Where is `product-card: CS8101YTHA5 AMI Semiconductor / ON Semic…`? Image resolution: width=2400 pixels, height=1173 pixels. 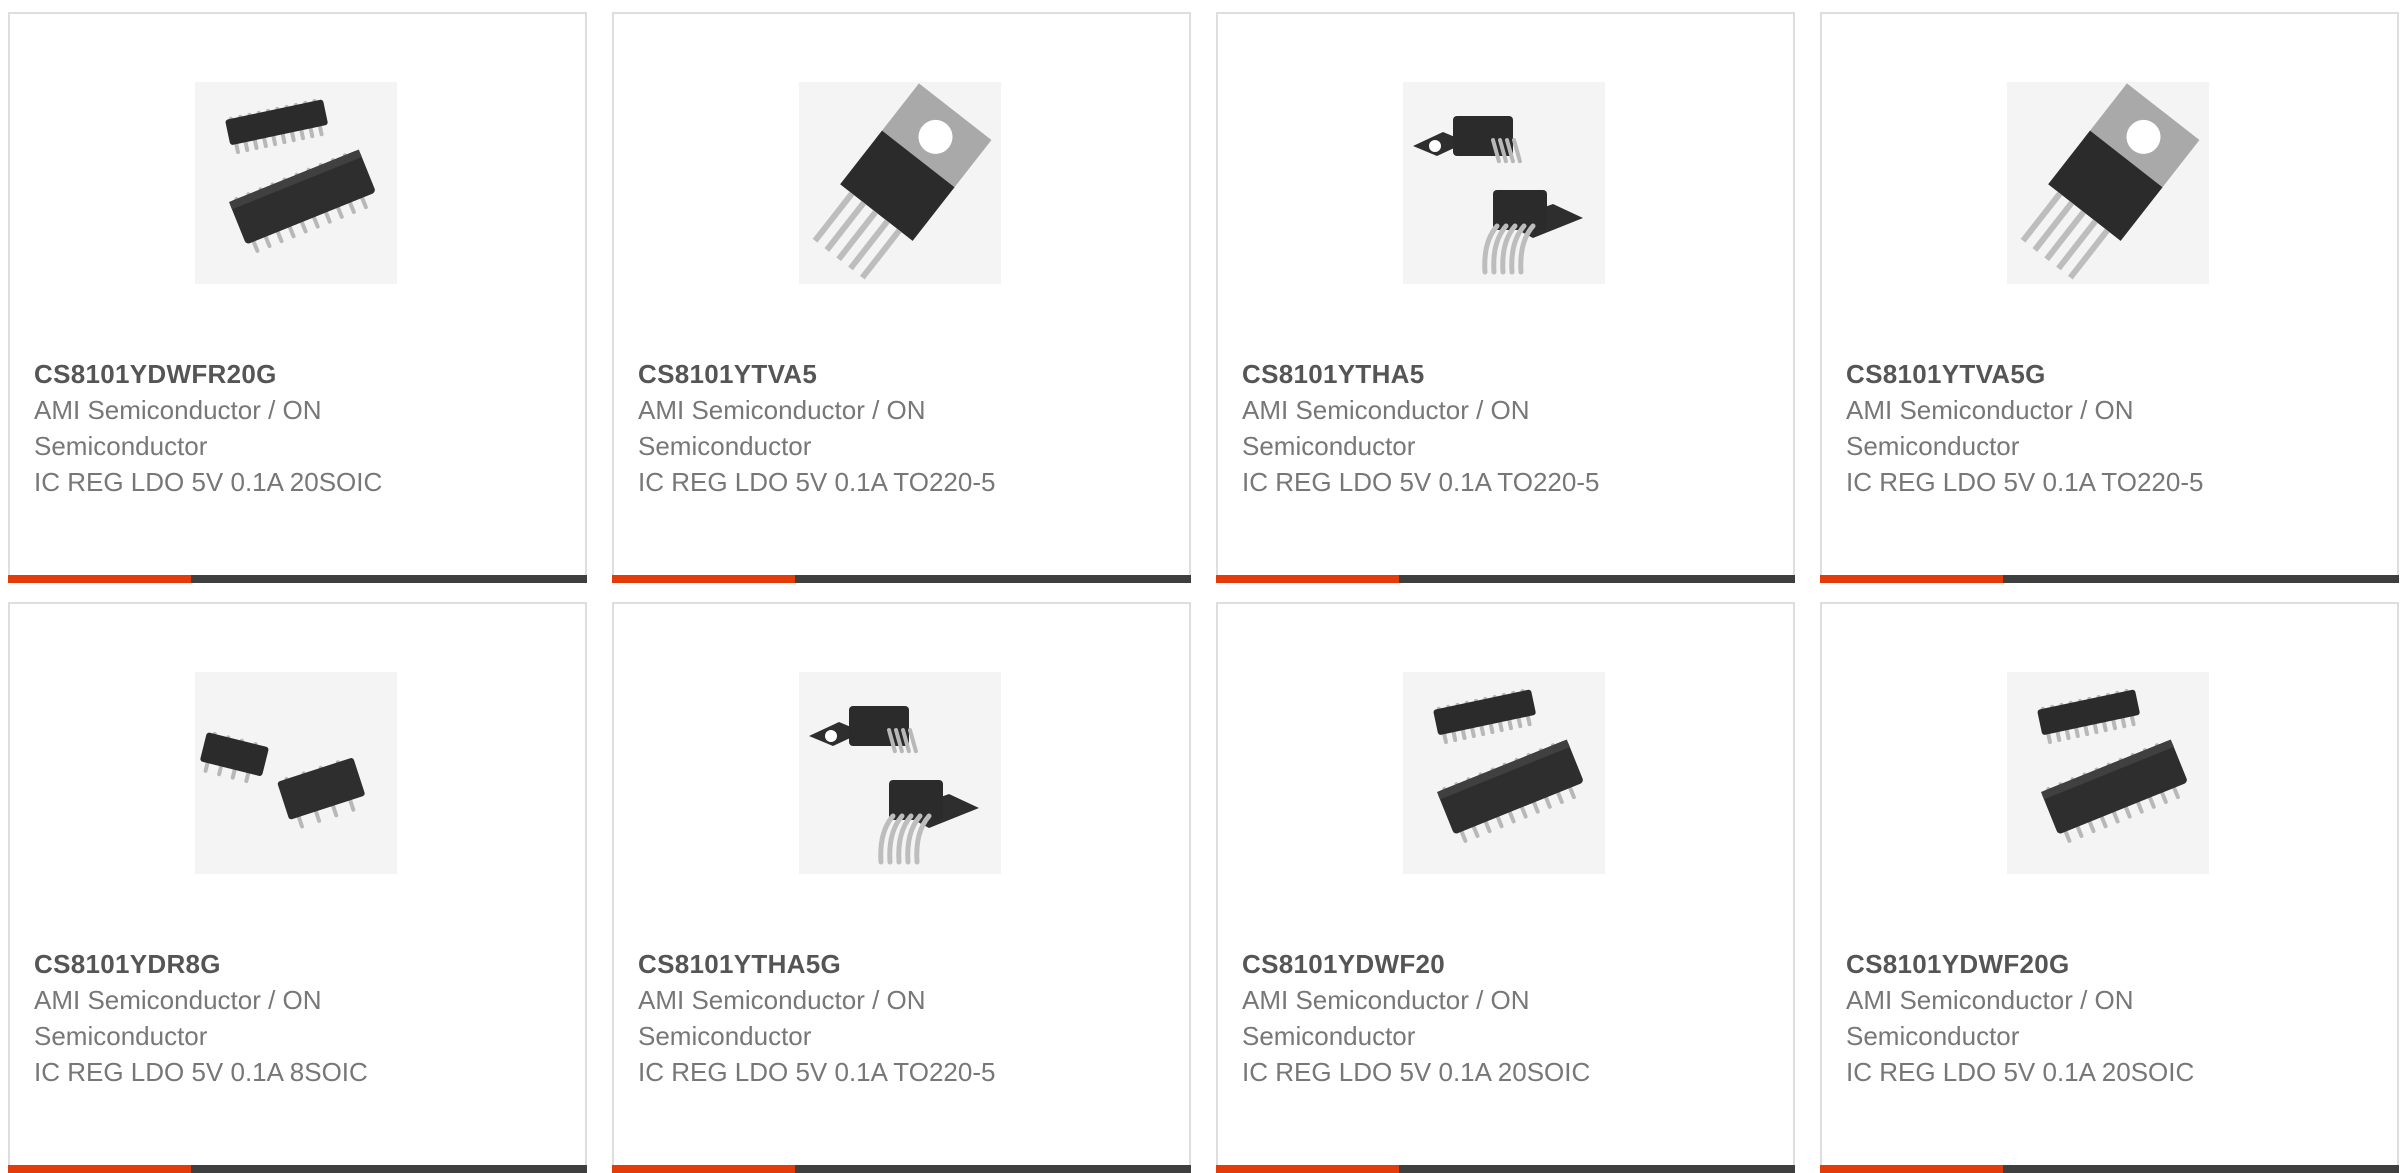
product-card: CS8101YTHA5 AMI Semiconductor / ON Semic… is located at coordinates (1505, 297).